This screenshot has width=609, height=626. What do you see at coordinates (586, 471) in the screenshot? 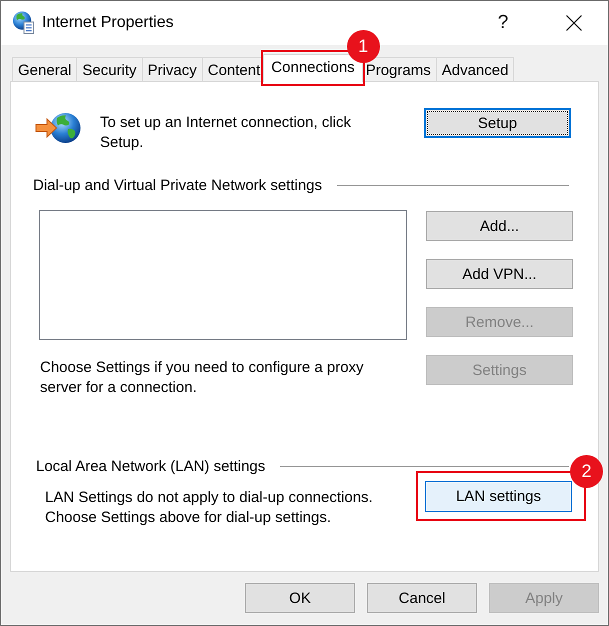
I see `step-number-badge: 2` at bounding box center [586, 471].